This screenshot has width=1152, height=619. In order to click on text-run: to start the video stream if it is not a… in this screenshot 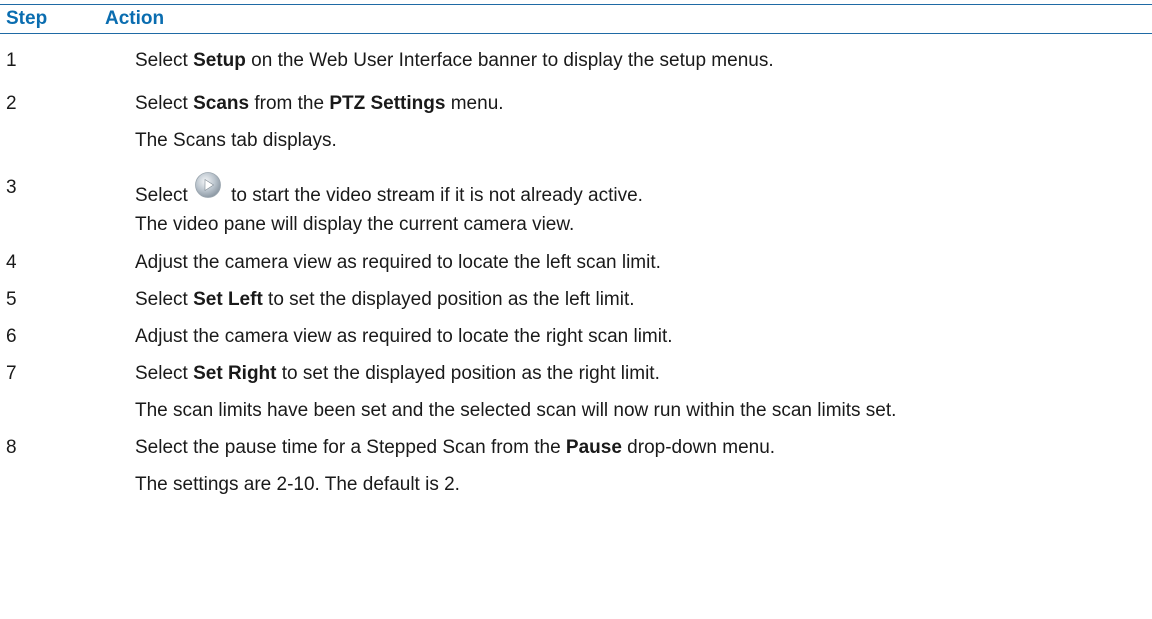, I will do `click(434, 195)`.